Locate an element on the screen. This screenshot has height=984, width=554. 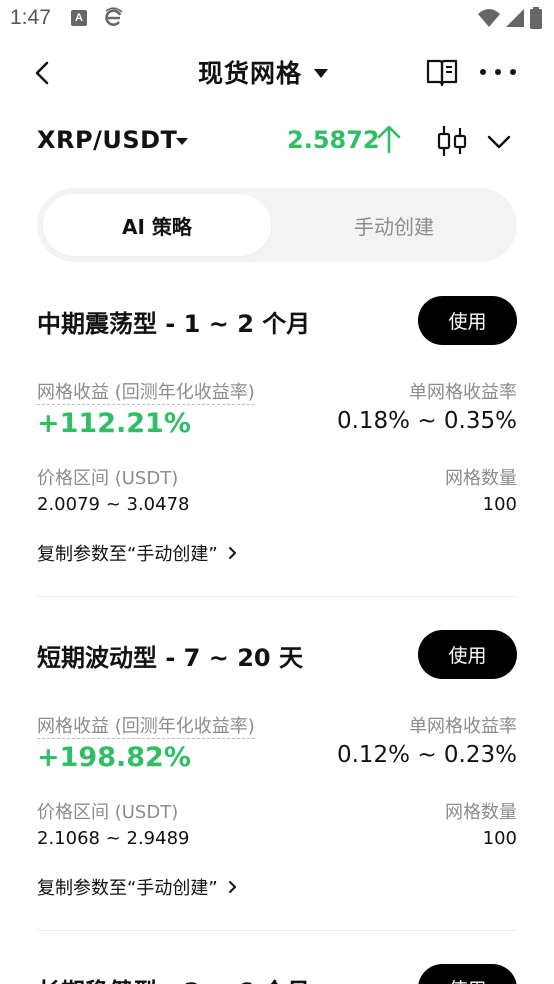
strategy-title: 中期震荡型 - 1 ~ 2 个月 is located at coordinates (174, 324).